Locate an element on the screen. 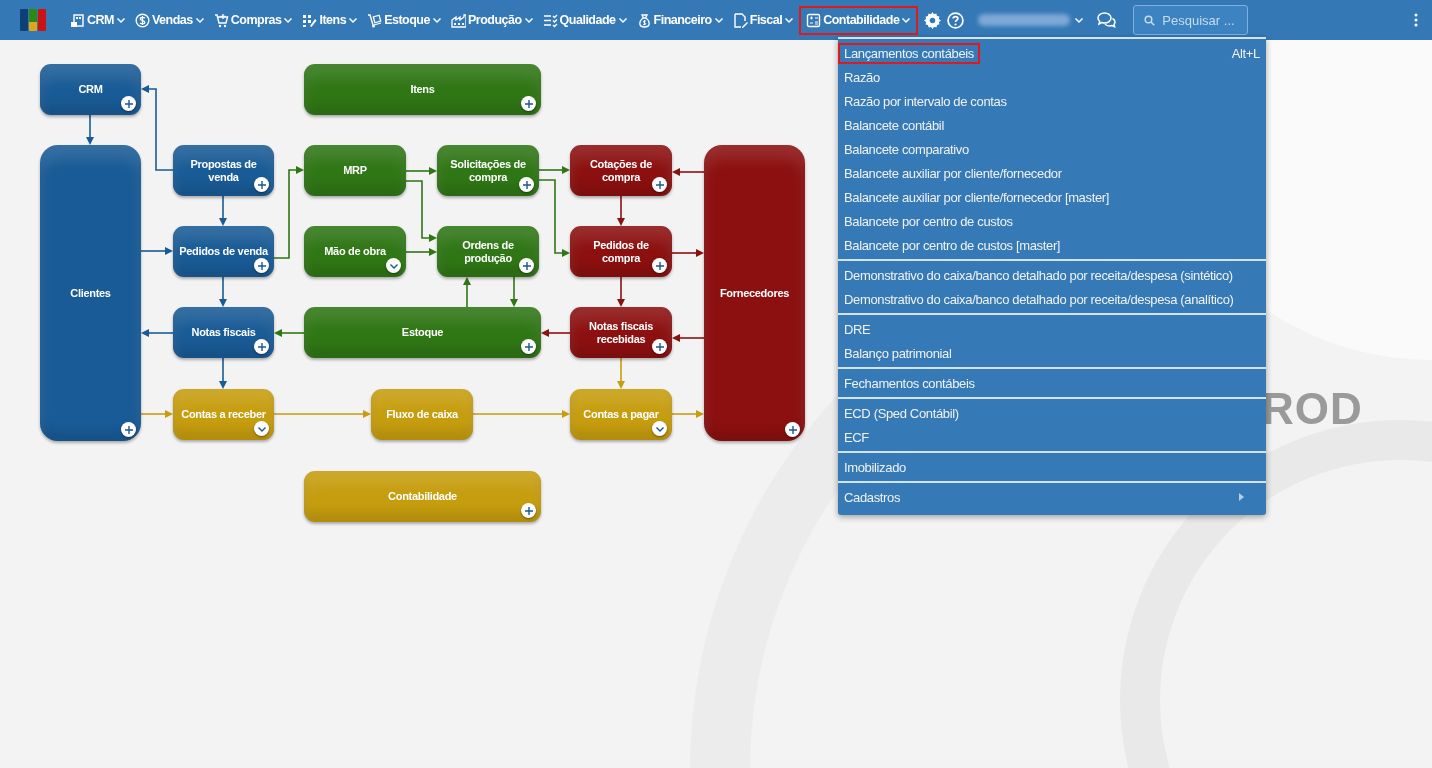 The image size is (1432, 768). menu-item: Lançamentos contábeis Alt+L is located at coordinates (1052, 53).